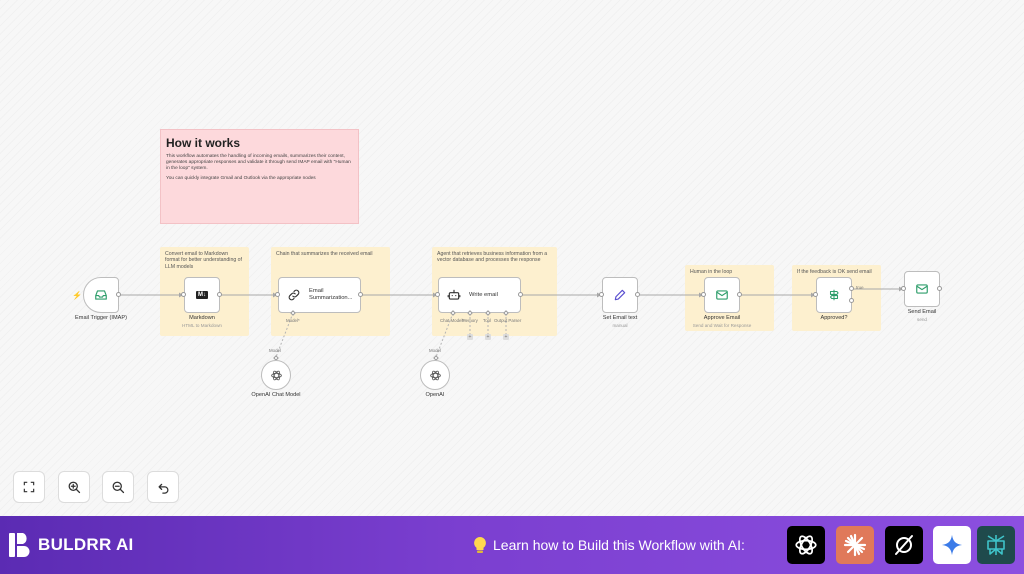  I want to click on inbox-icon, so click(101, 295).